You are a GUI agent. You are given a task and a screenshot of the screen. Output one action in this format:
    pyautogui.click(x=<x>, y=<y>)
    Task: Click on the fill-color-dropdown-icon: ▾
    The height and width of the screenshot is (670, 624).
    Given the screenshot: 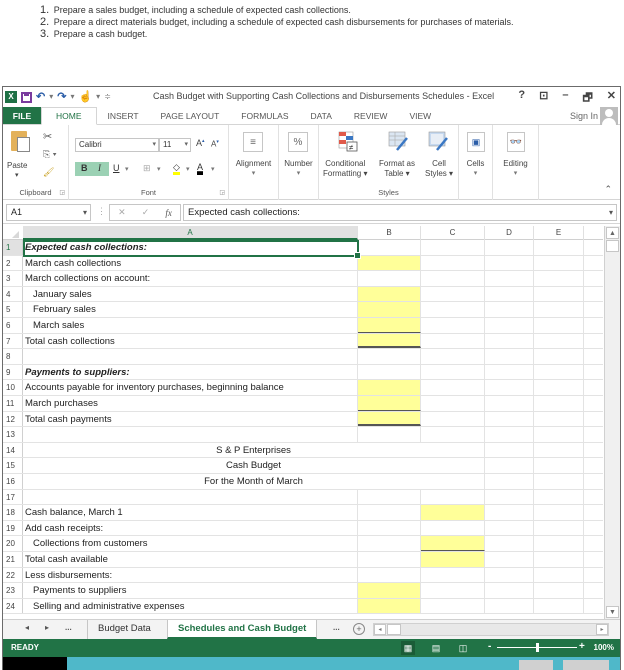 What is the action you would take?
    pyautogui.click(x=188, y=169)
    